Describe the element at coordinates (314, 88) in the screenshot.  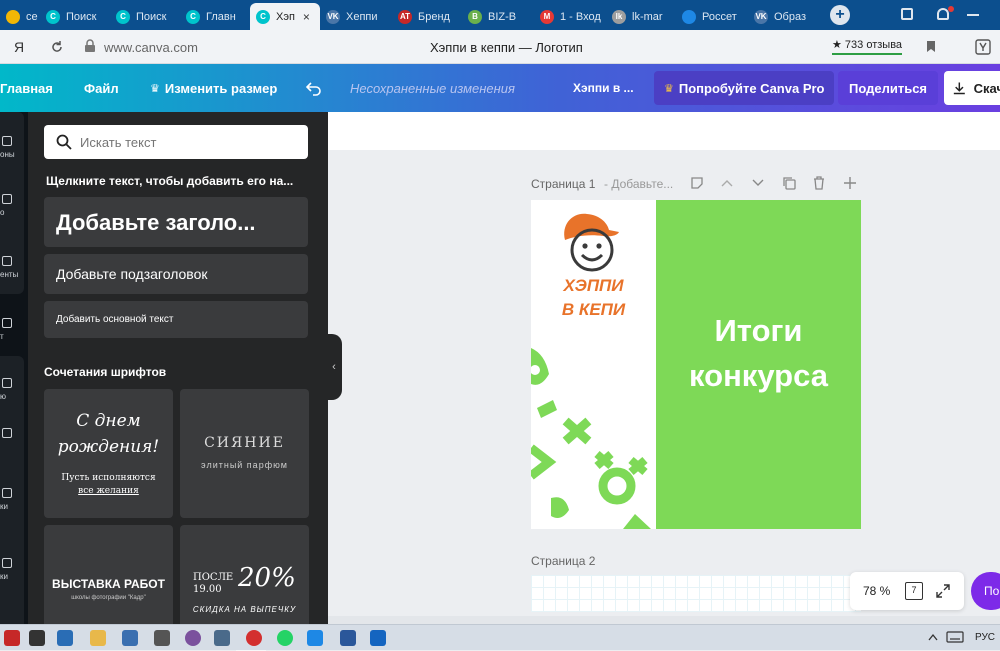
I see `undo-icon` at that location.